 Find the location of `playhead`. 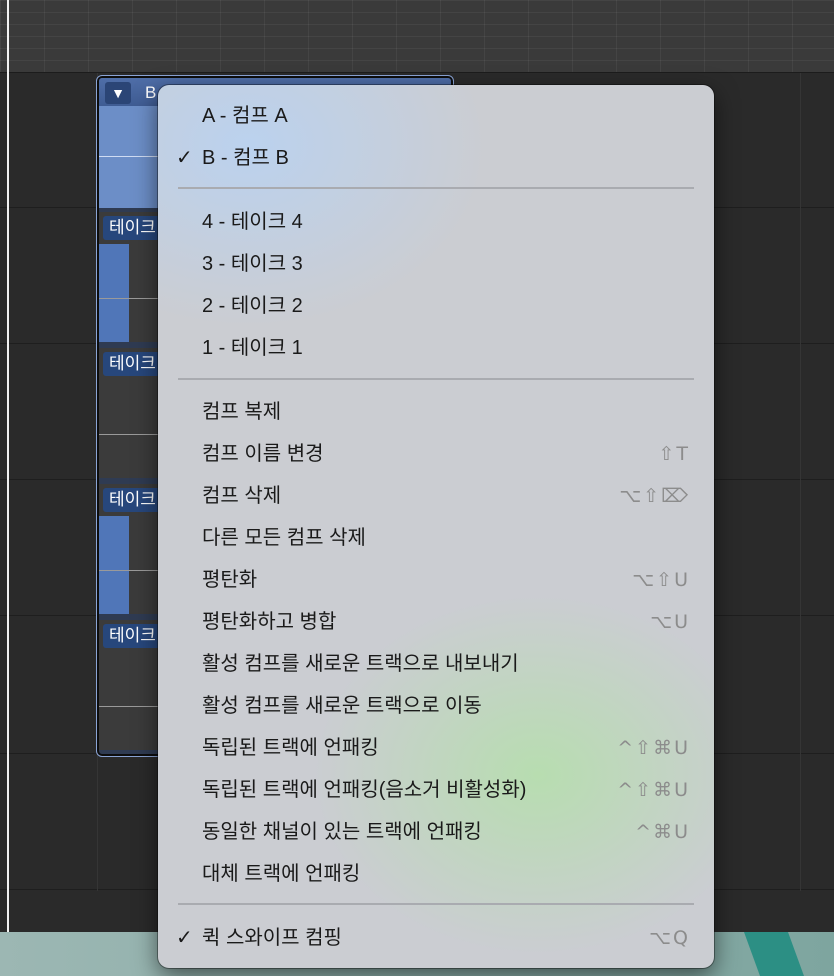

playhead is located at coordinates (8, 466).